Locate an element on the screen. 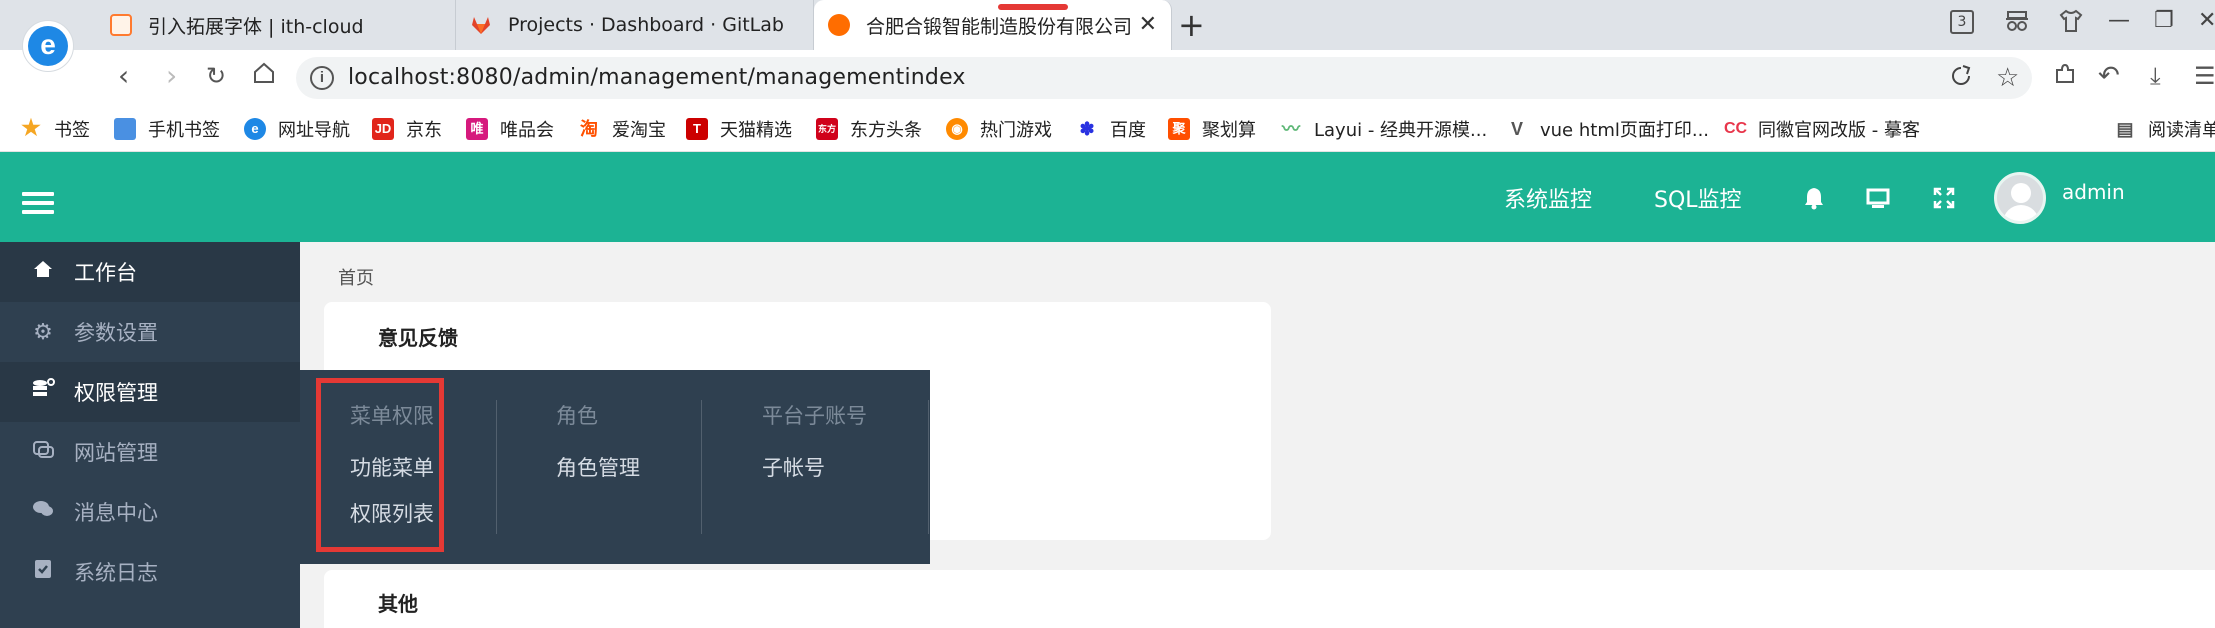  vue-icon: V is located at coordinates (1516, 129).